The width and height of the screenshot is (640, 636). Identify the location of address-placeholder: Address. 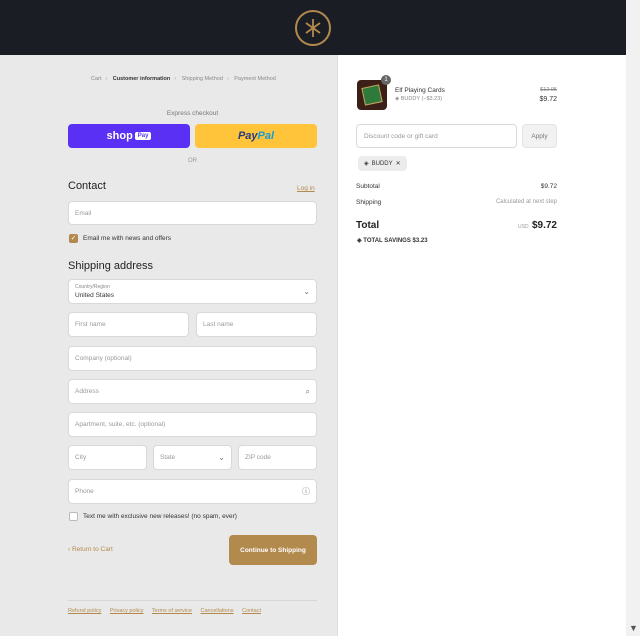
(87, 391).